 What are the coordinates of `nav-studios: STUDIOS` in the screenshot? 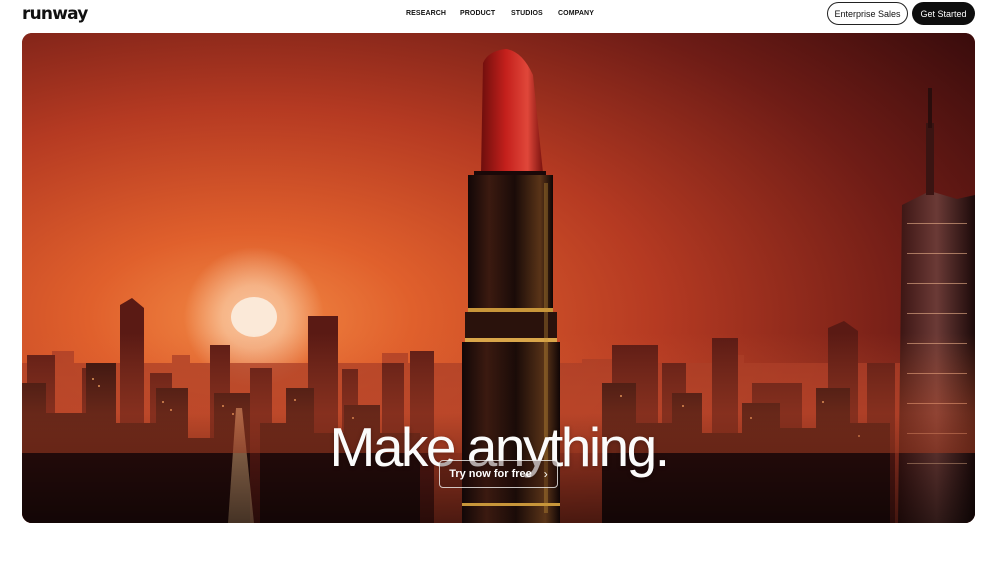 It's located at (527, 13).